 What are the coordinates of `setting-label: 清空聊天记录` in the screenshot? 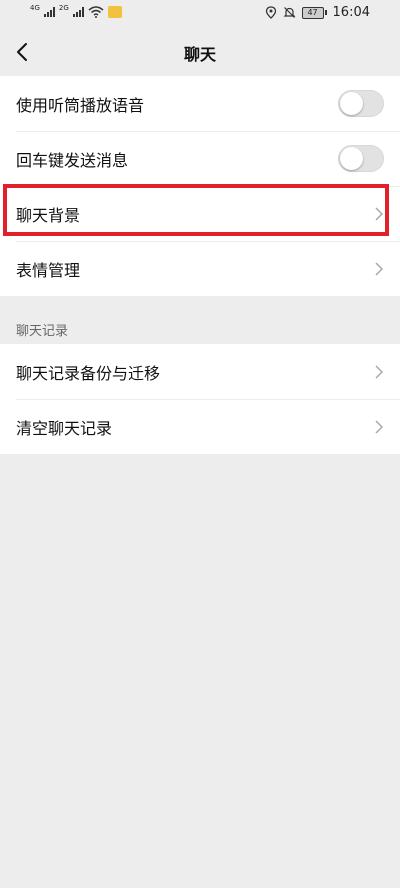 It's located at (64, 428).